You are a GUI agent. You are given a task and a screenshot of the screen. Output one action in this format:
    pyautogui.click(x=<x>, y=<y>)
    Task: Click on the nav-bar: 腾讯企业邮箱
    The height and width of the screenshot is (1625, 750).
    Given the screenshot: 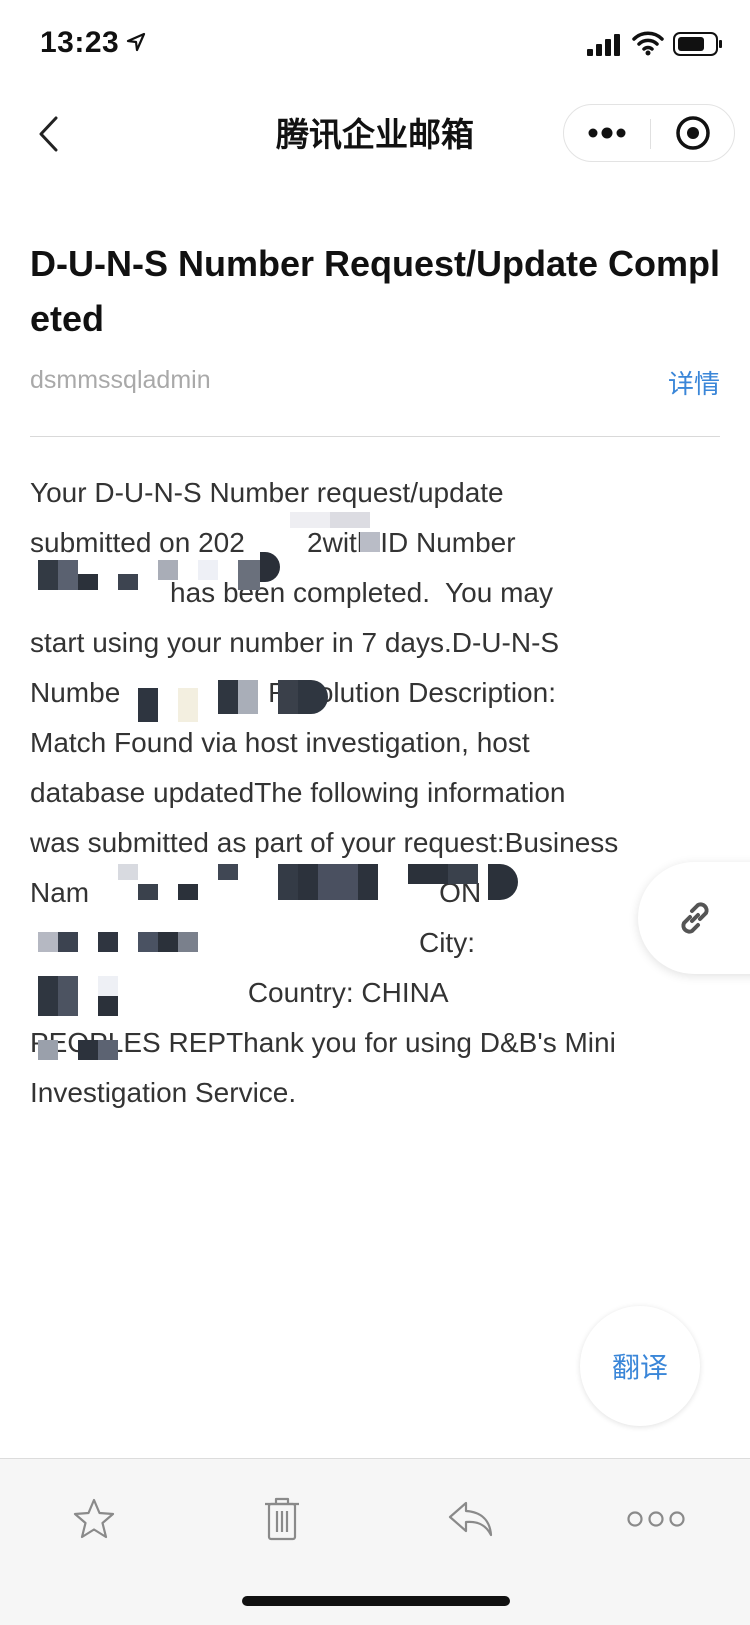 What is the action you would take?
    pyautogui.click(x=375, y=134)
    